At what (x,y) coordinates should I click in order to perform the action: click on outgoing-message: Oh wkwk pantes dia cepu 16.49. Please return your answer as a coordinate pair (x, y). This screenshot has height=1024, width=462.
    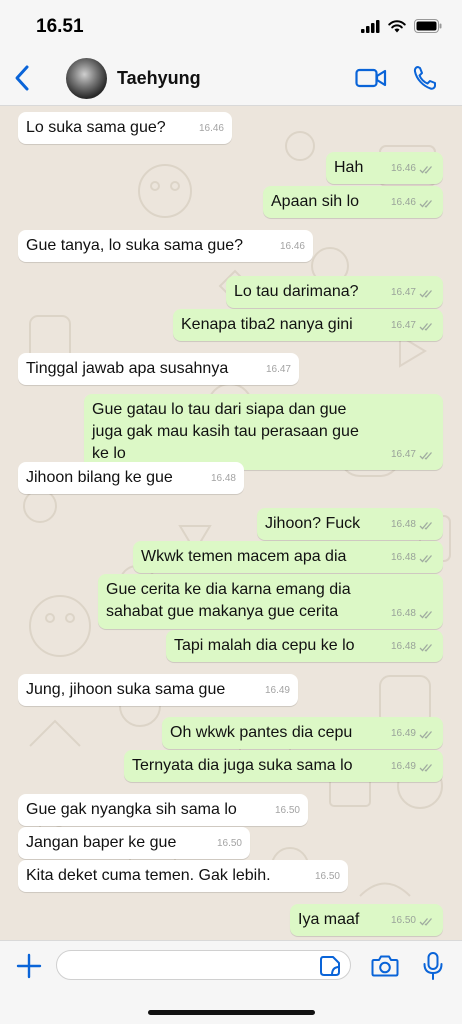
    Looking at the image, I should click on (302, 733).